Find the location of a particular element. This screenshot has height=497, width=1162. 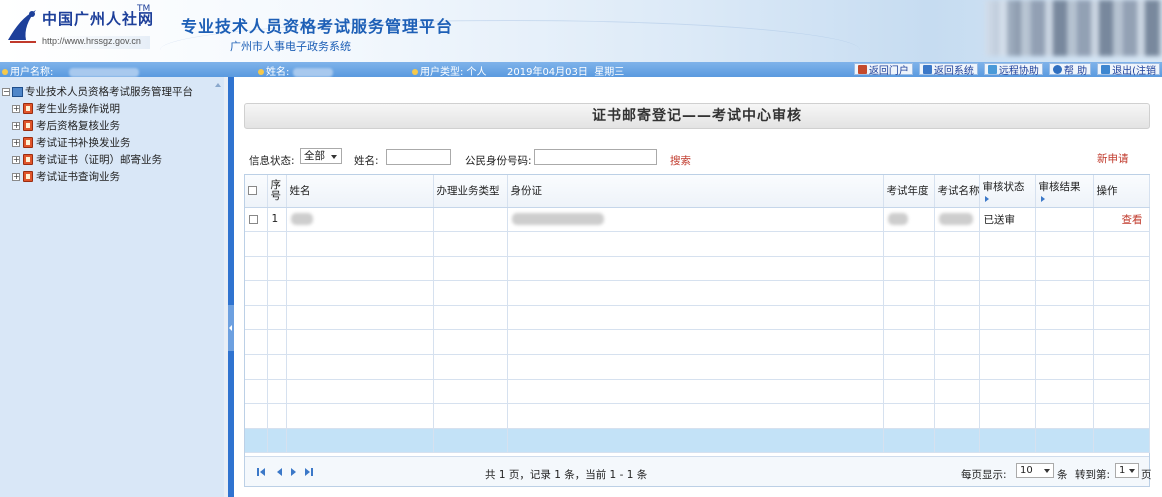

table-row: 1 已送审 查看 is located at coordinates (697, 219).